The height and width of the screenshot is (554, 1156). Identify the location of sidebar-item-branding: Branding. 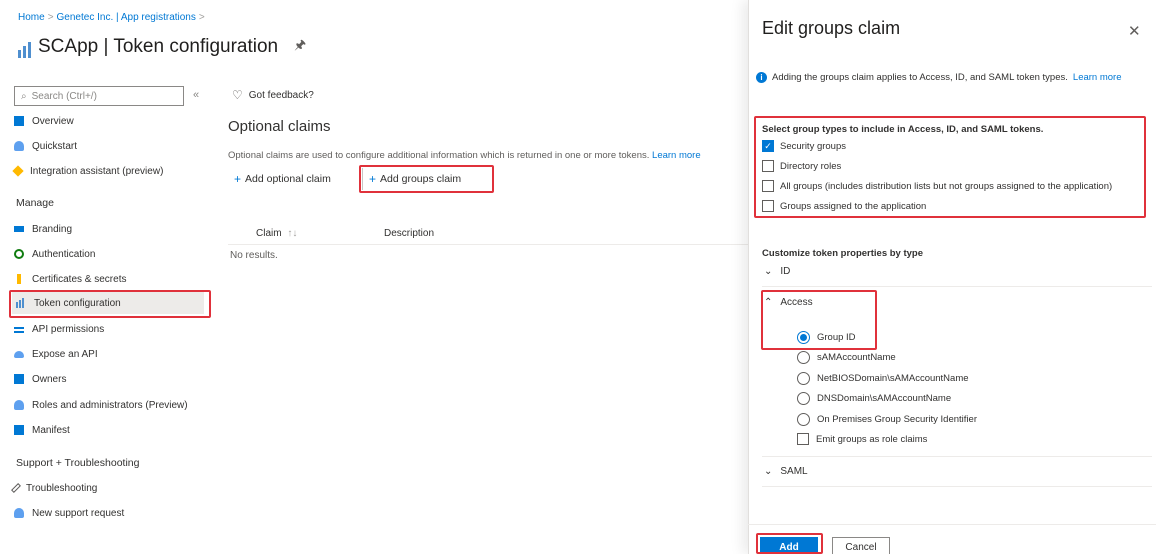
(43, 229).